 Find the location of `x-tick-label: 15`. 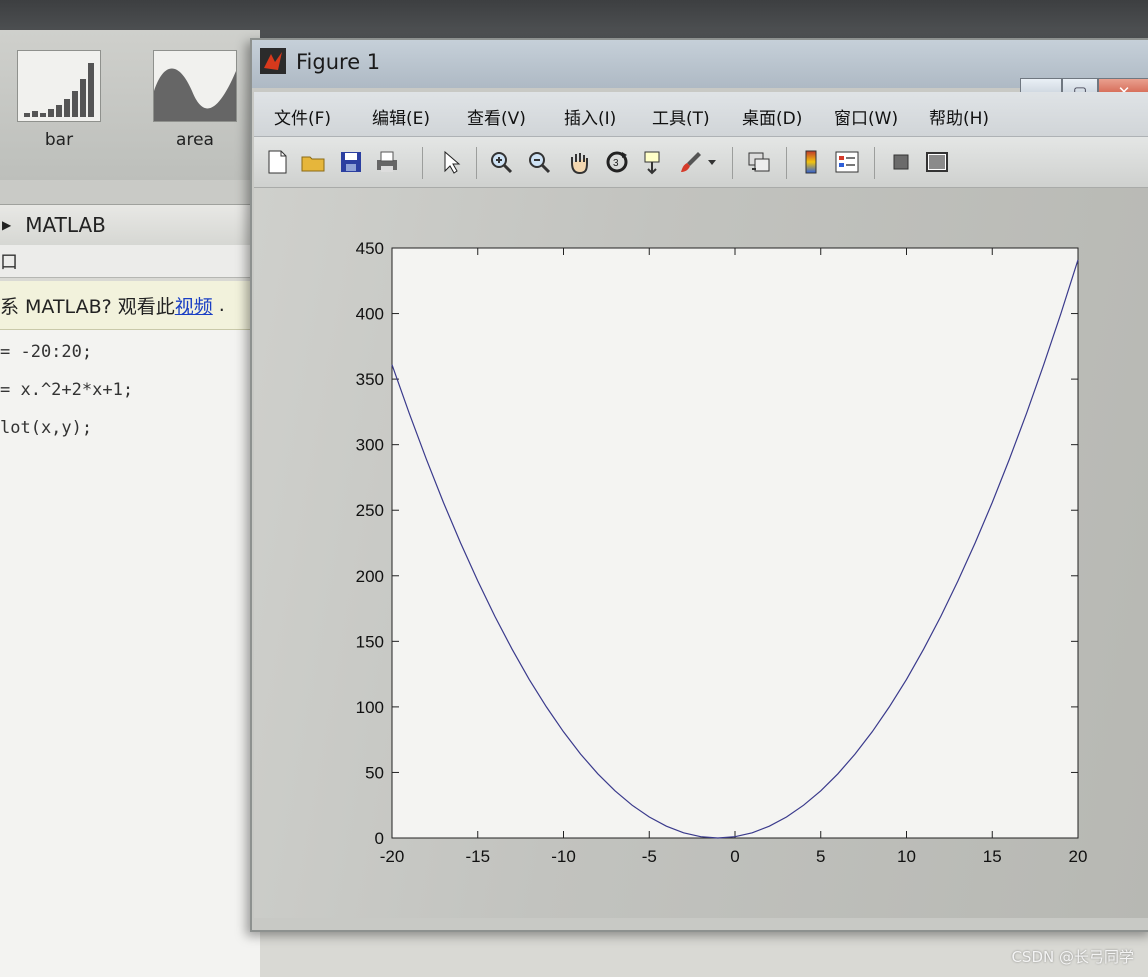

x-tick-label: 15 is located at coordinates (992, 856).